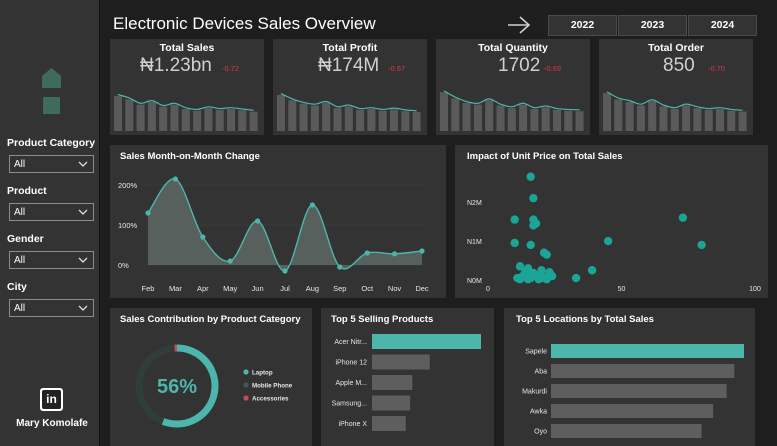  I want to click on x-tick-label: Oct, so click(367, 288).